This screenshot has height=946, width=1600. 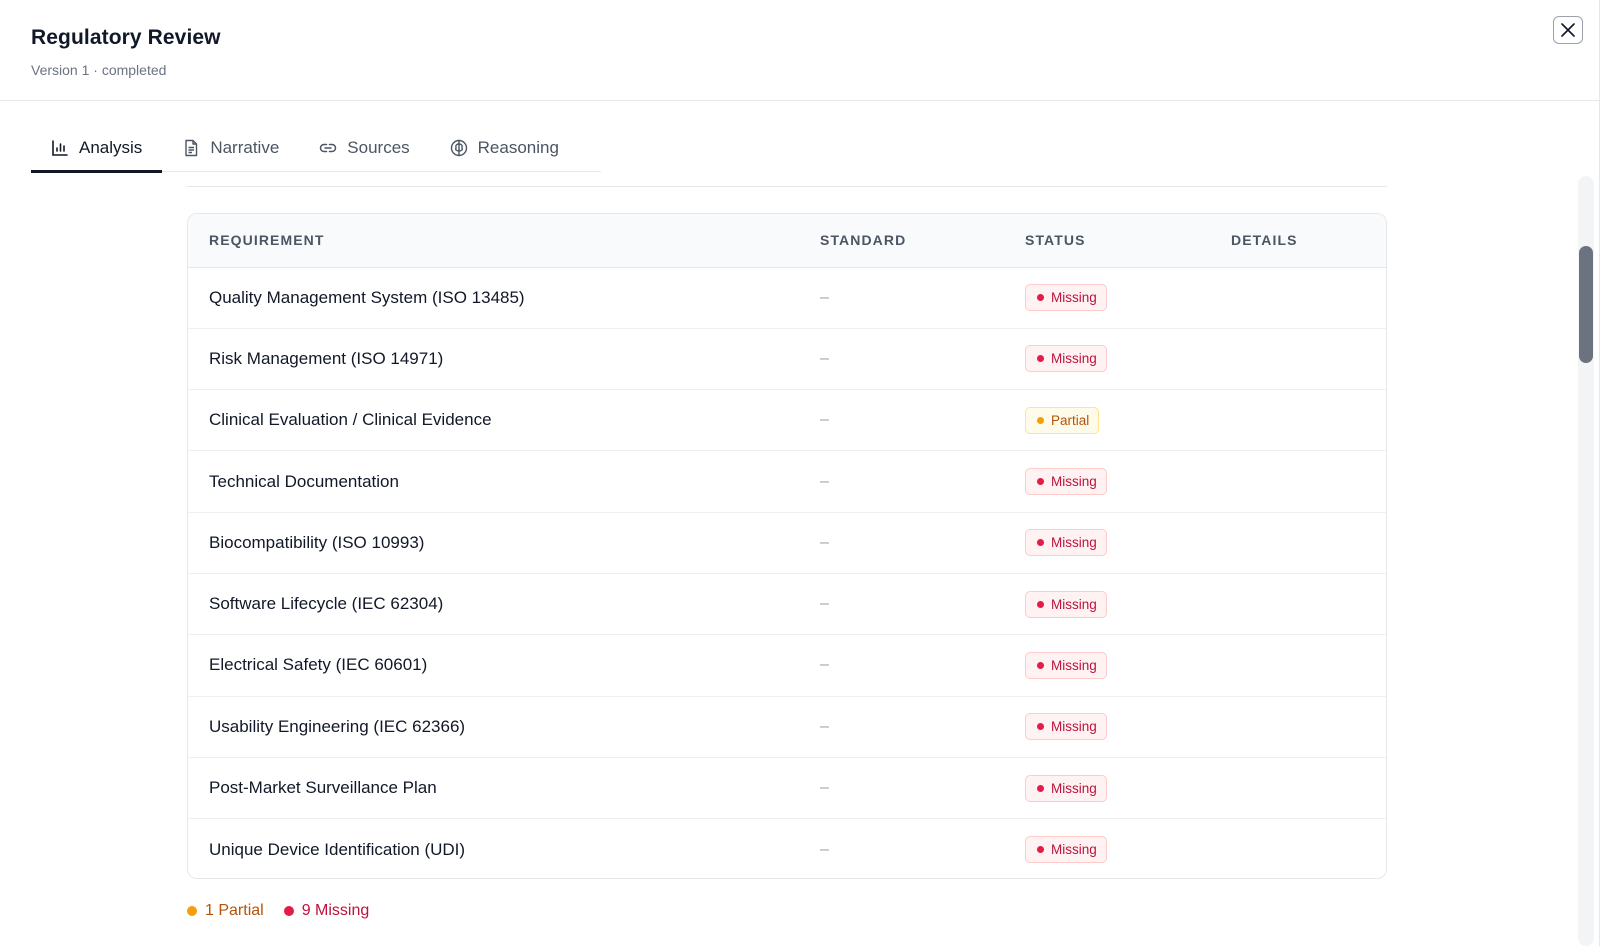 What do you see at coordinates (493, 787) in the screenshot?
I see `requirement-cell: Post-Market Surveillance Plan` at bounding box center [493, 787].